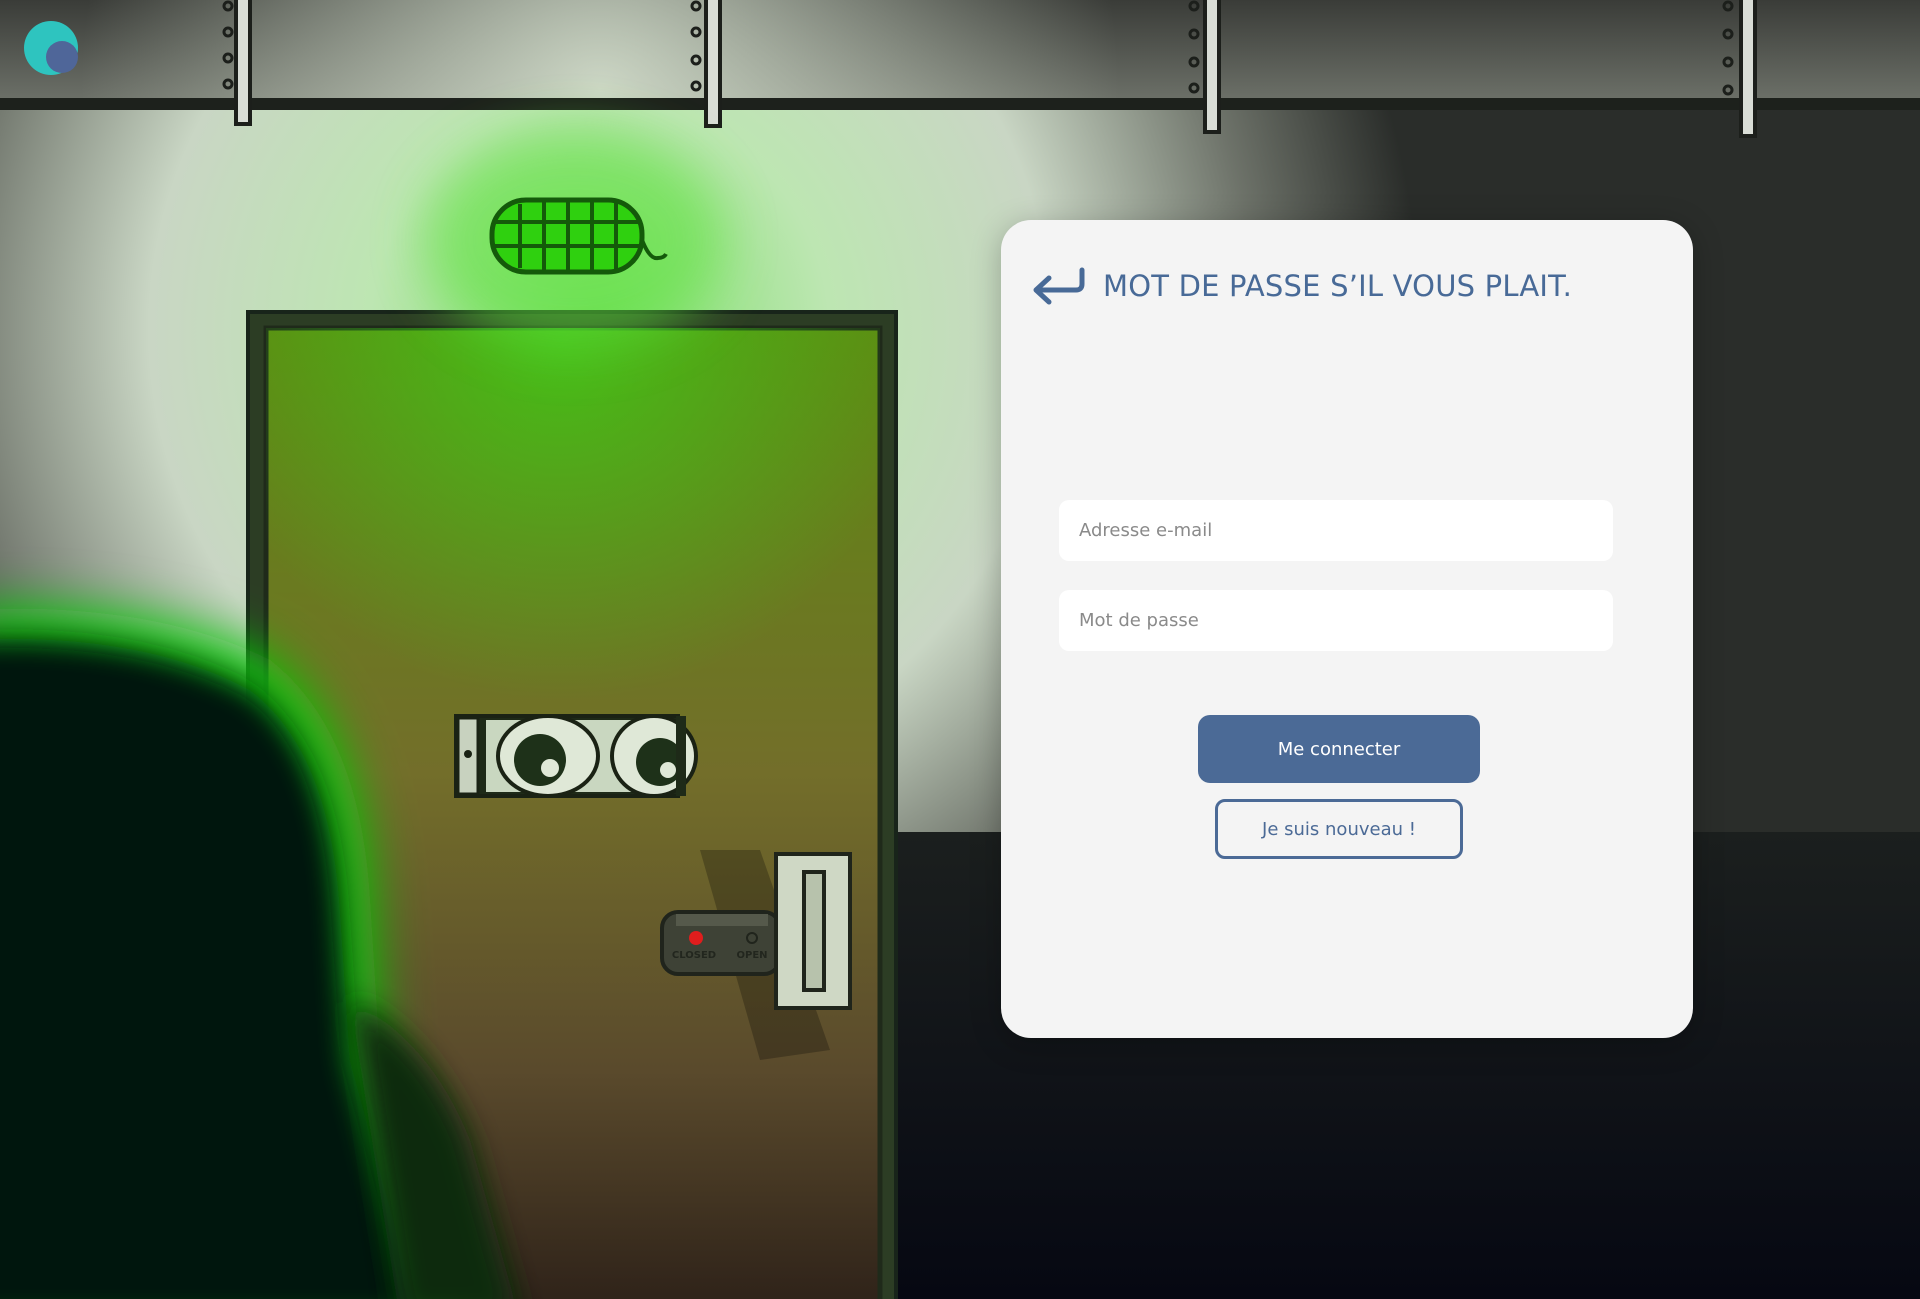  Describe the element at coordinates (1338, 286) in the screenshot. I see `page-title: MOT DE PASSE S’IL VOUS PLAIT.` at that location.